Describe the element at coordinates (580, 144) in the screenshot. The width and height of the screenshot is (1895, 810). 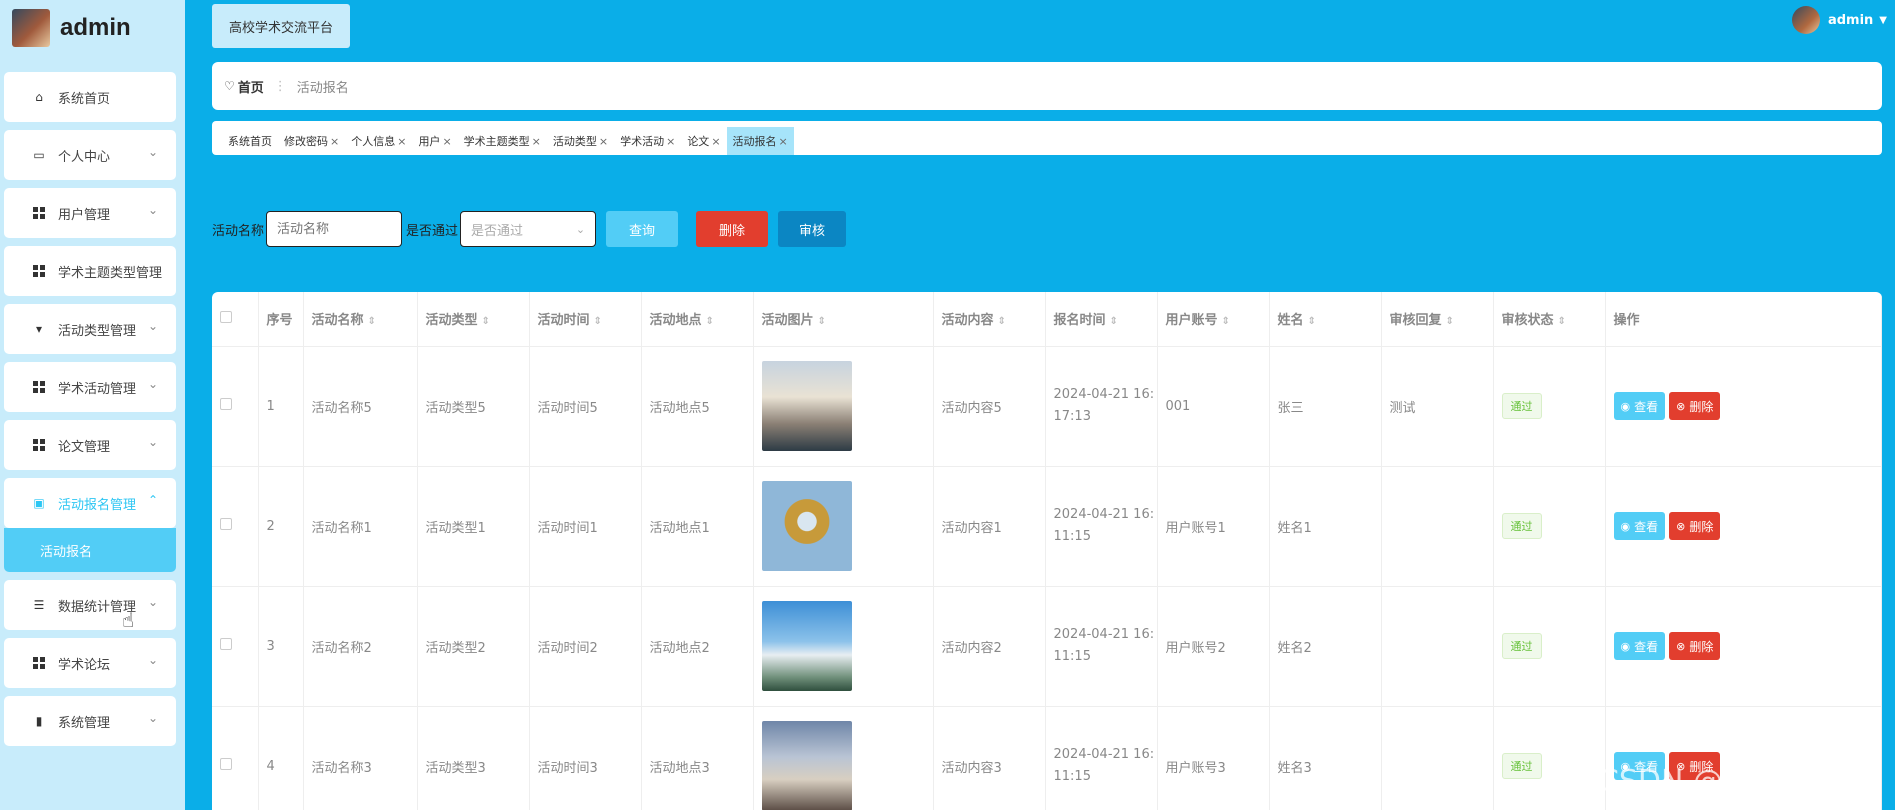
I see `tag-activity-types: 活动类型 ×` at that location.